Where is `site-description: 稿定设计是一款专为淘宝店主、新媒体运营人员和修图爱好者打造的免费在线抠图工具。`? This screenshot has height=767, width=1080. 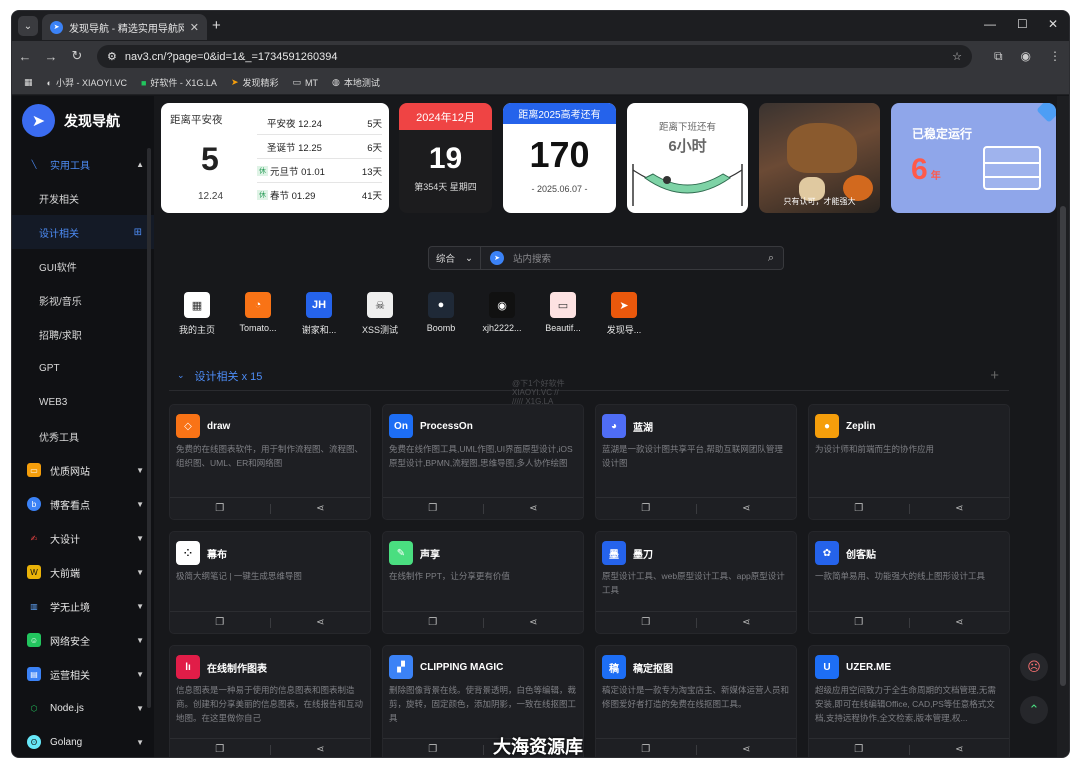 site-description: 稿定设计是一款专为淘宝店主、新媒体运营人员和修图爱好者打造的免费在线抠图工具。 is located at coordinates (696, 697).